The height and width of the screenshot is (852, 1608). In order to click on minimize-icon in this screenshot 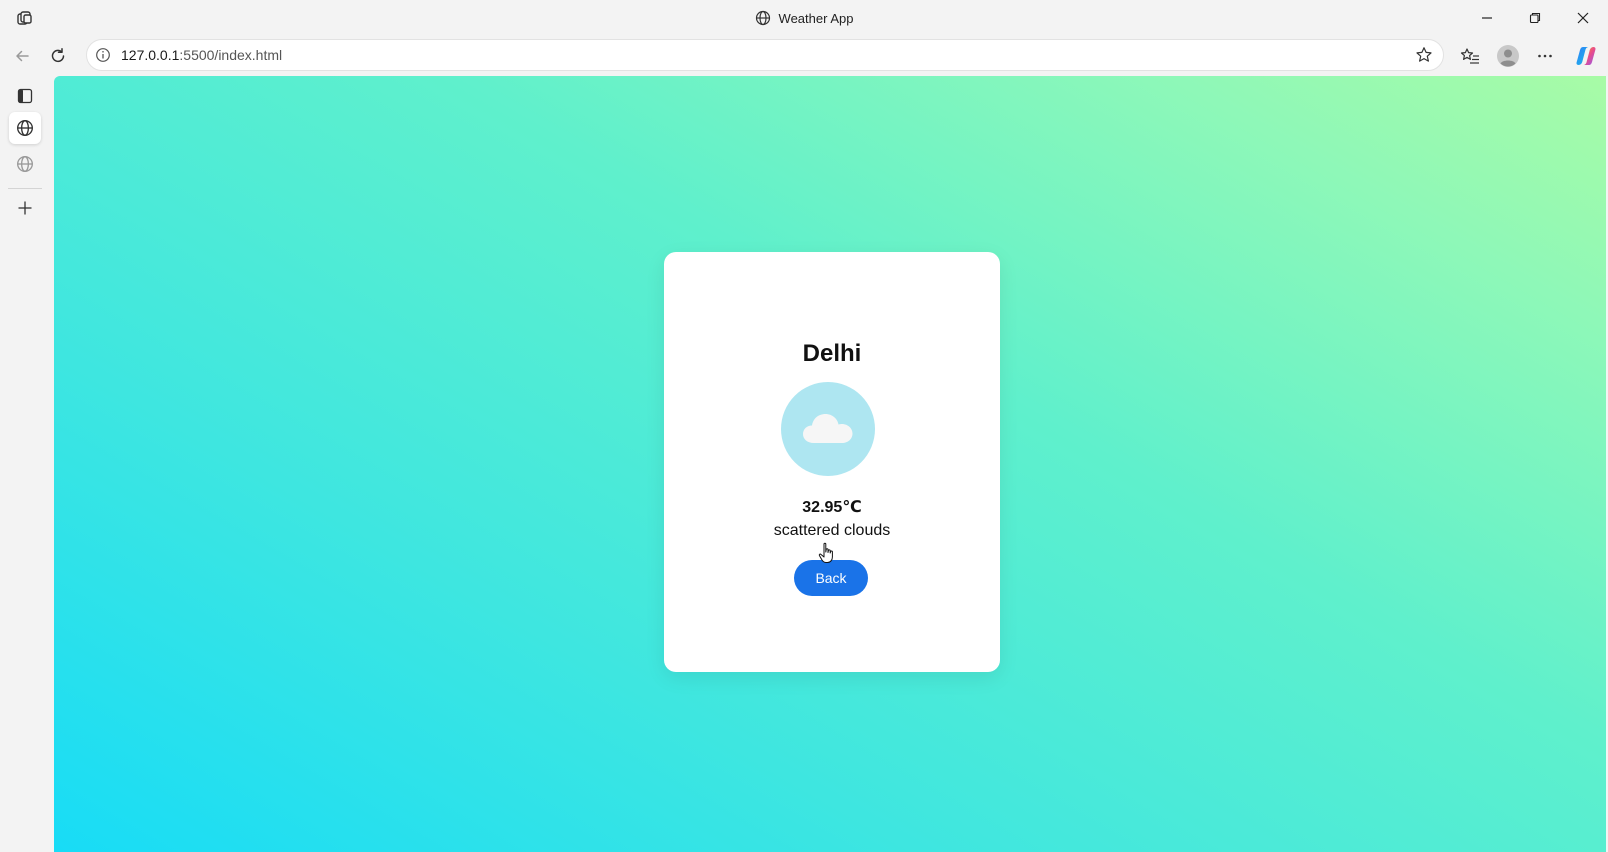, I will do `click(1487, 18)`.